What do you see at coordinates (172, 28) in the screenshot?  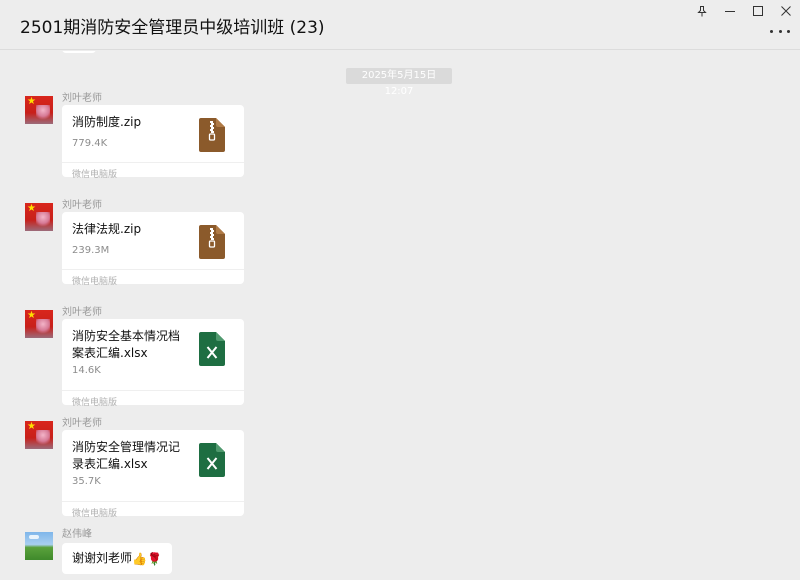 I see `chat-title: 2501期消防安全管理员中级培训班 (23)` at bounding box center [172, 28].